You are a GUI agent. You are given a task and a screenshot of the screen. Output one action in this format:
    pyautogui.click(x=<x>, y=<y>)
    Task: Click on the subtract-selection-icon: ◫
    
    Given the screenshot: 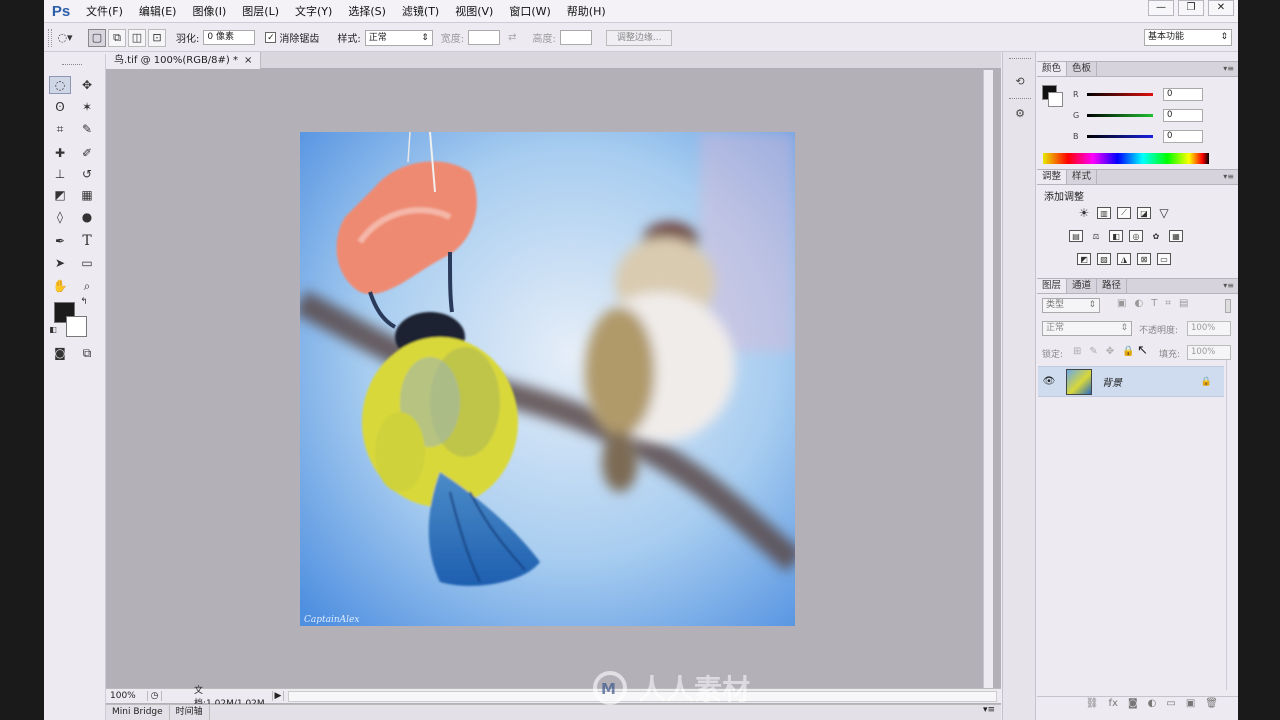 What is the action you would take?
    pyautogui.click(x=137, y=37)
    